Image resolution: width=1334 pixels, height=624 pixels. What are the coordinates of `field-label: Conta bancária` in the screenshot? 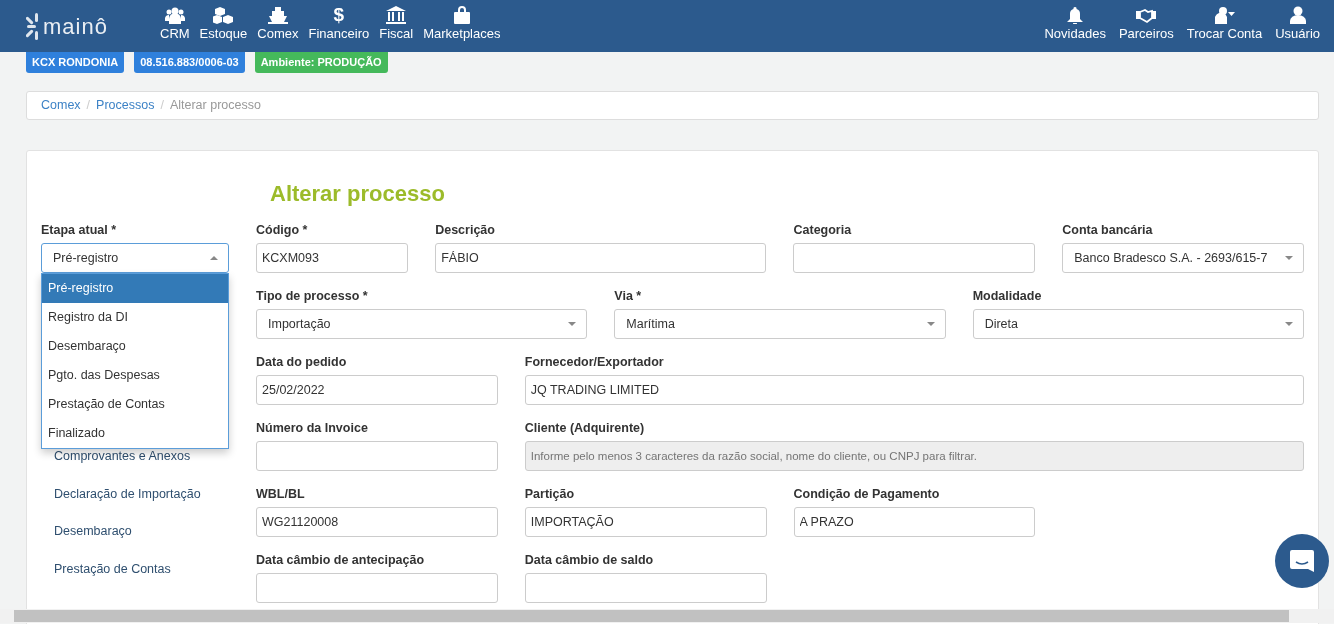 It's located at (1108, 230).